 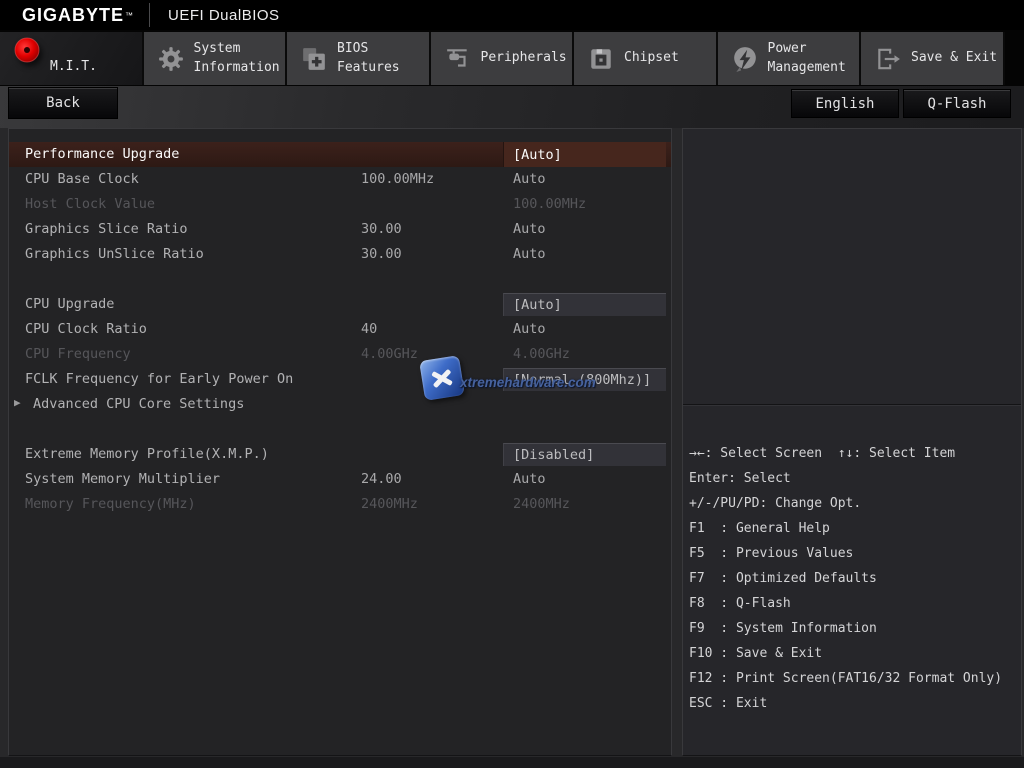 What do you see at coordinates (398, 179) in the screenshot?
I see `setting-current: 100.00MHz` at bounding box center [398, 179].